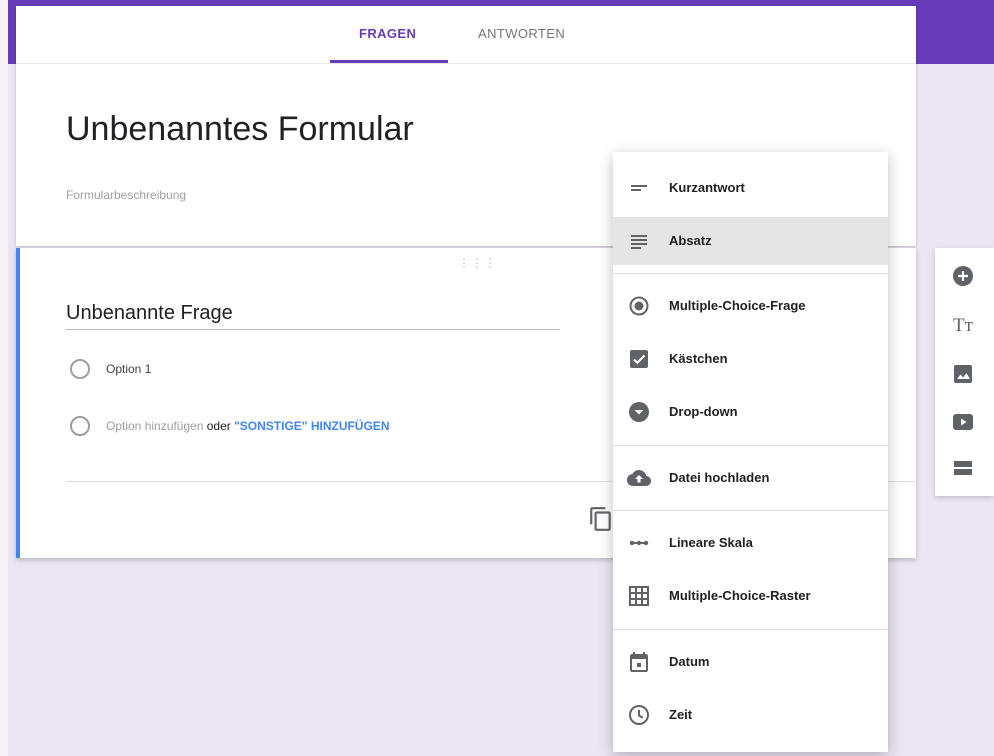 The height and width of the screenshot is (756, 994). Describe the element at coordinates (126, 195) in the screenshot. I see `form-description: Formularbeschreibung` at that location.